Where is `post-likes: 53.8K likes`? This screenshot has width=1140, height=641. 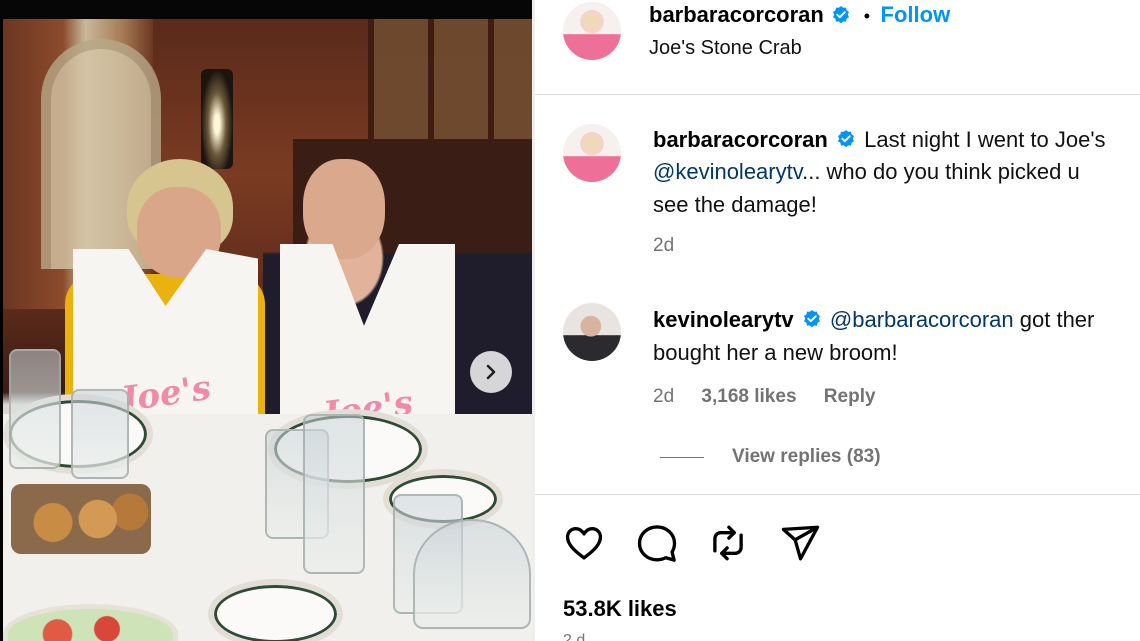
post-likes: 53.8K likes is located at coordinates (620, 609).